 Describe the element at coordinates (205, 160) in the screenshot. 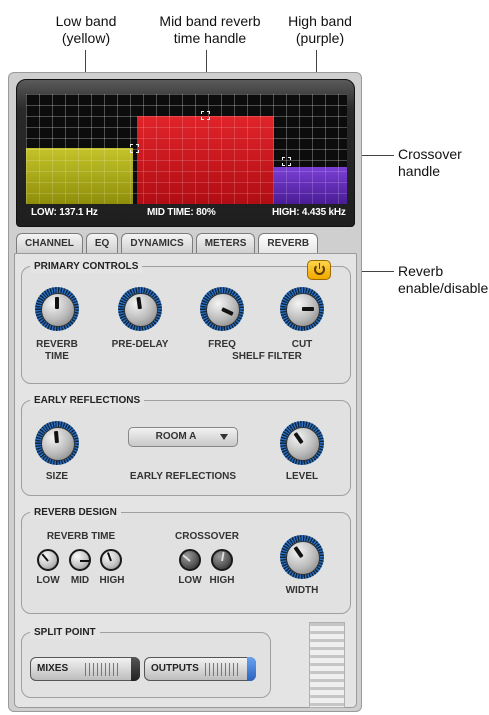

I see `mid-band-region` at that location.